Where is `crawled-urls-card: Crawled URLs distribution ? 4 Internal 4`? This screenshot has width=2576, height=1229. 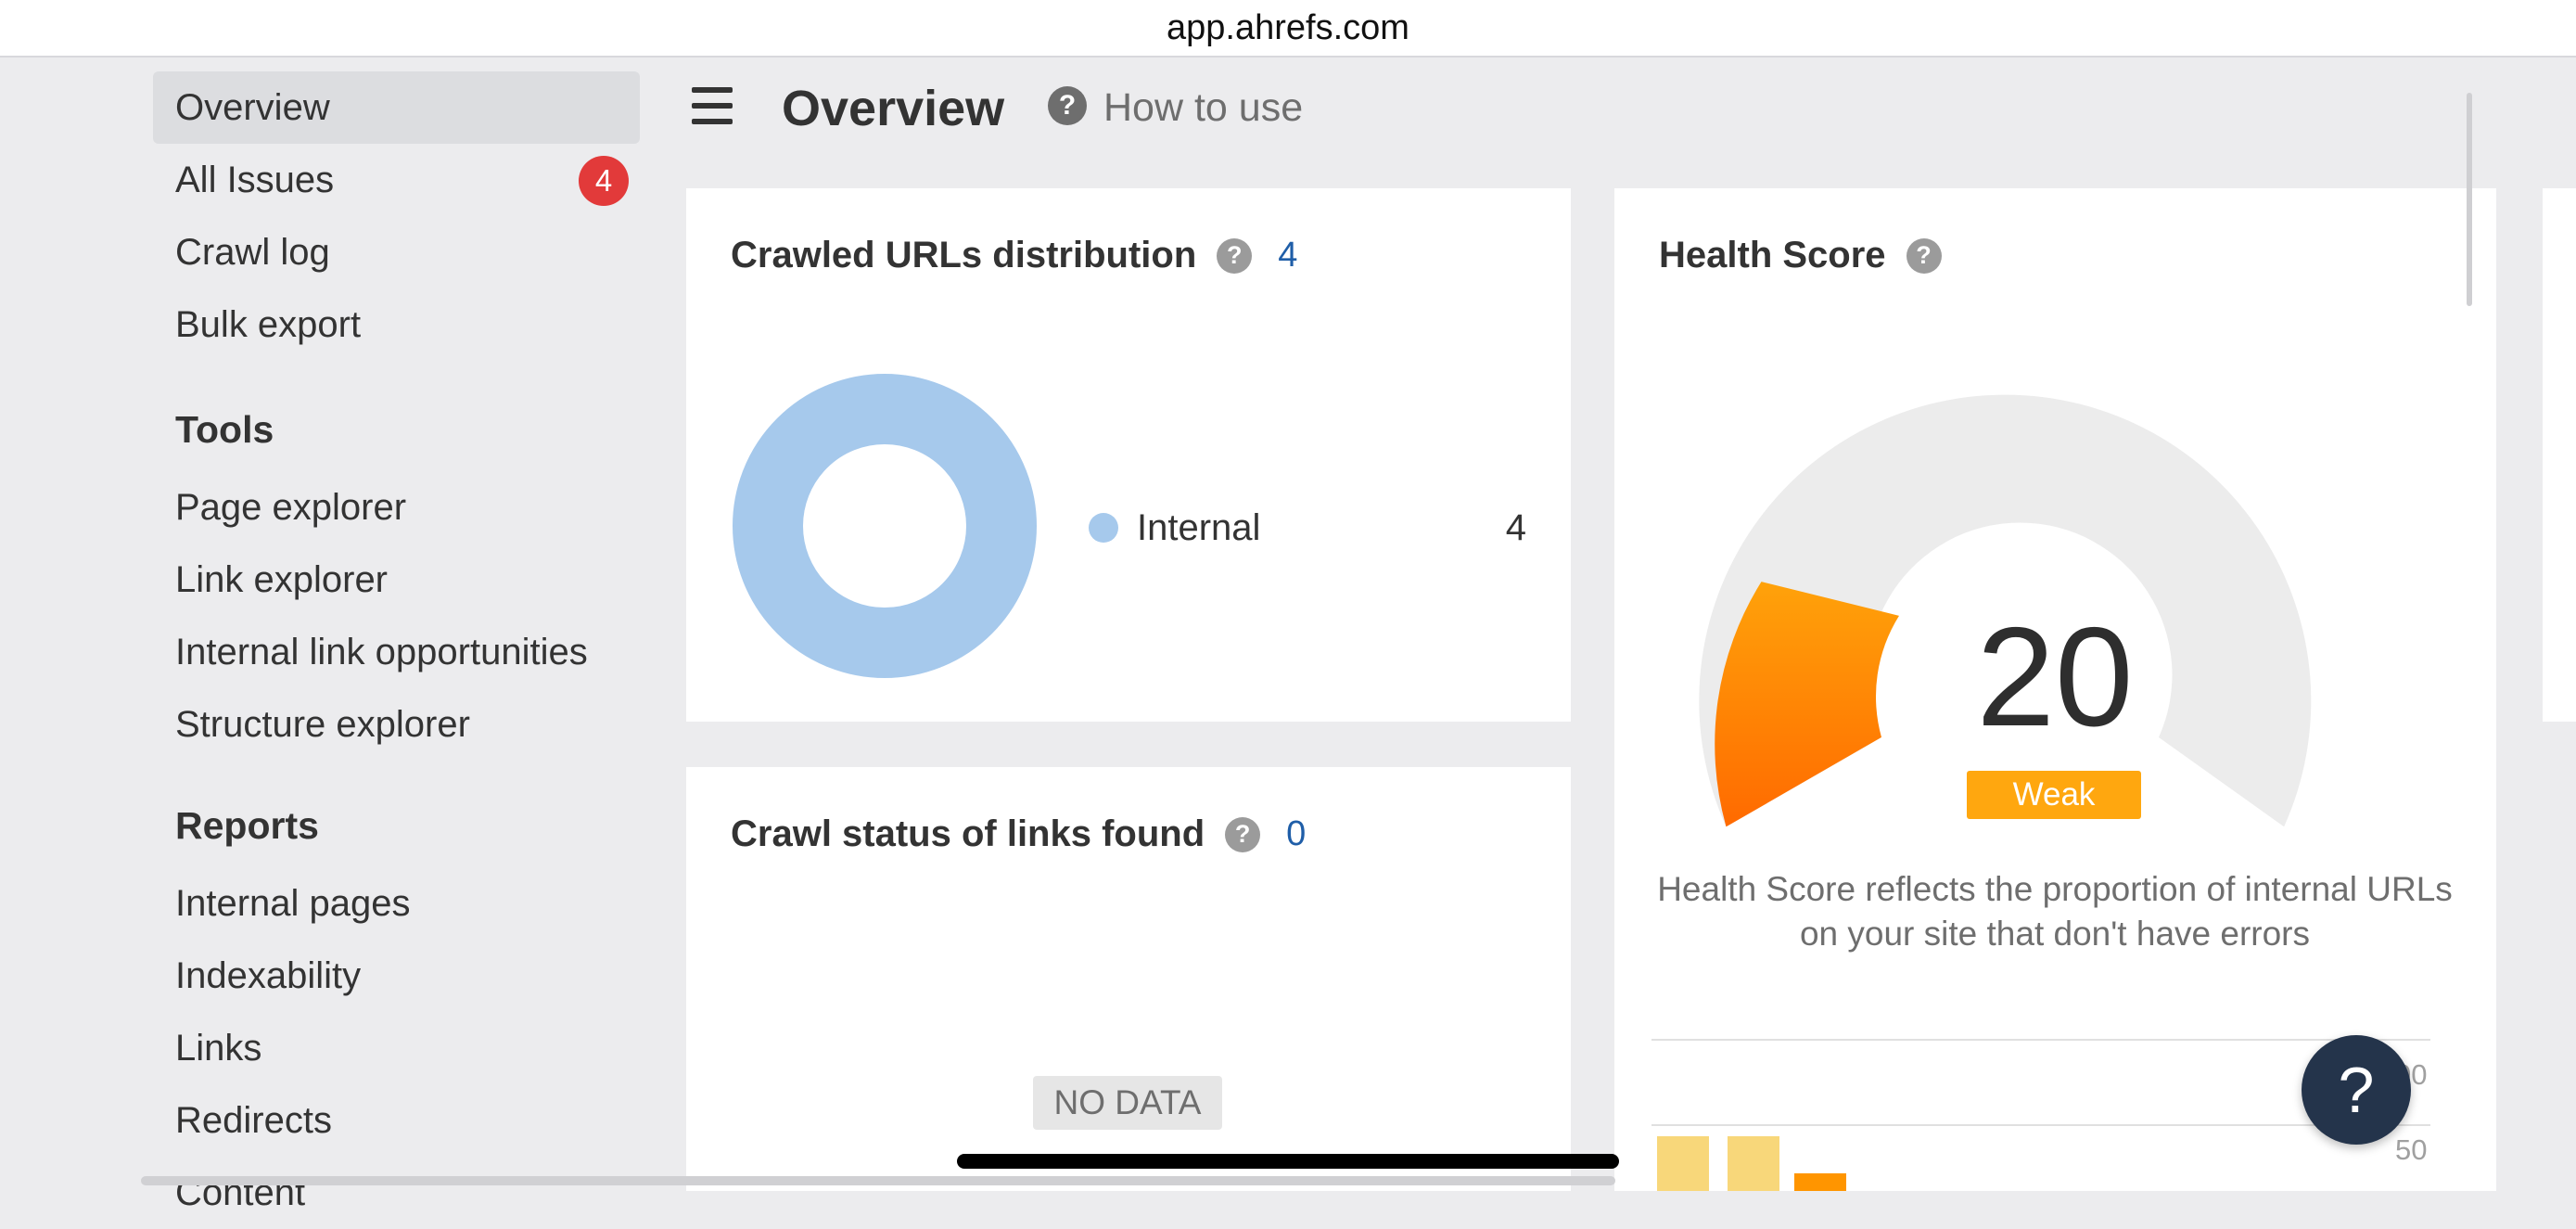 crawled-urls-card: Crawled URLs distribution ? 4 Internal 4 is located at coordinates (1129, 455).